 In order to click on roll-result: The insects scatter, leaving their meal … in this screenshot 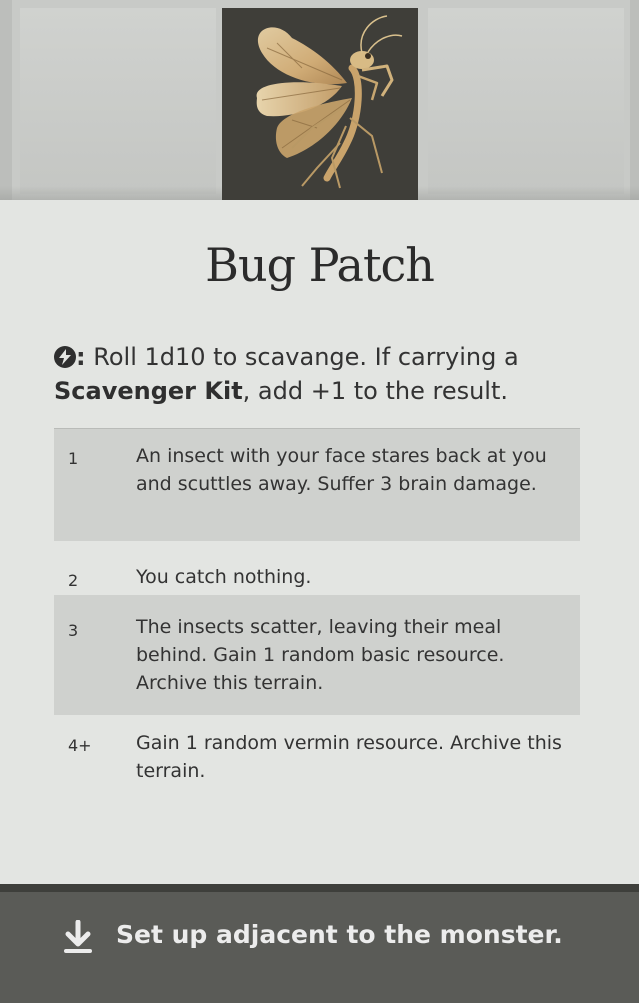, I will do `click(320, 655)`.